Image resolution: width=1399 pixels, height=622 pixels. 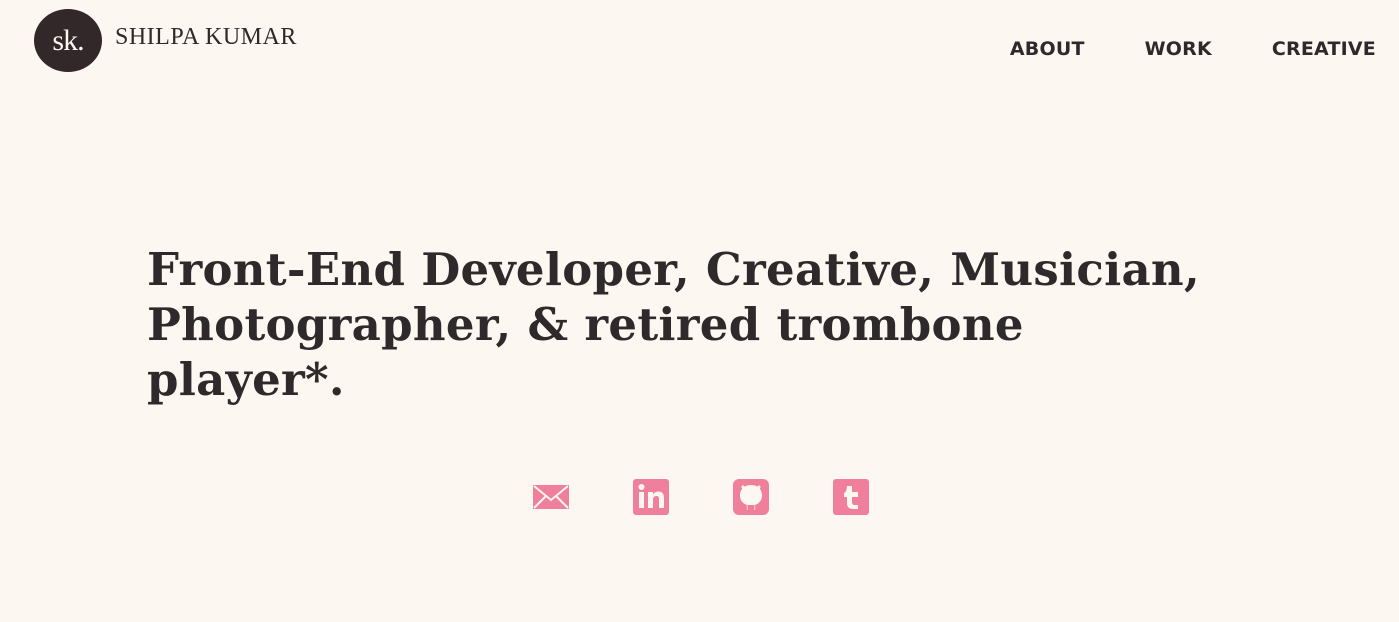 I want to click on main-nav: ABOUT WORK CREATIVE, so click(x=1193, y=49).